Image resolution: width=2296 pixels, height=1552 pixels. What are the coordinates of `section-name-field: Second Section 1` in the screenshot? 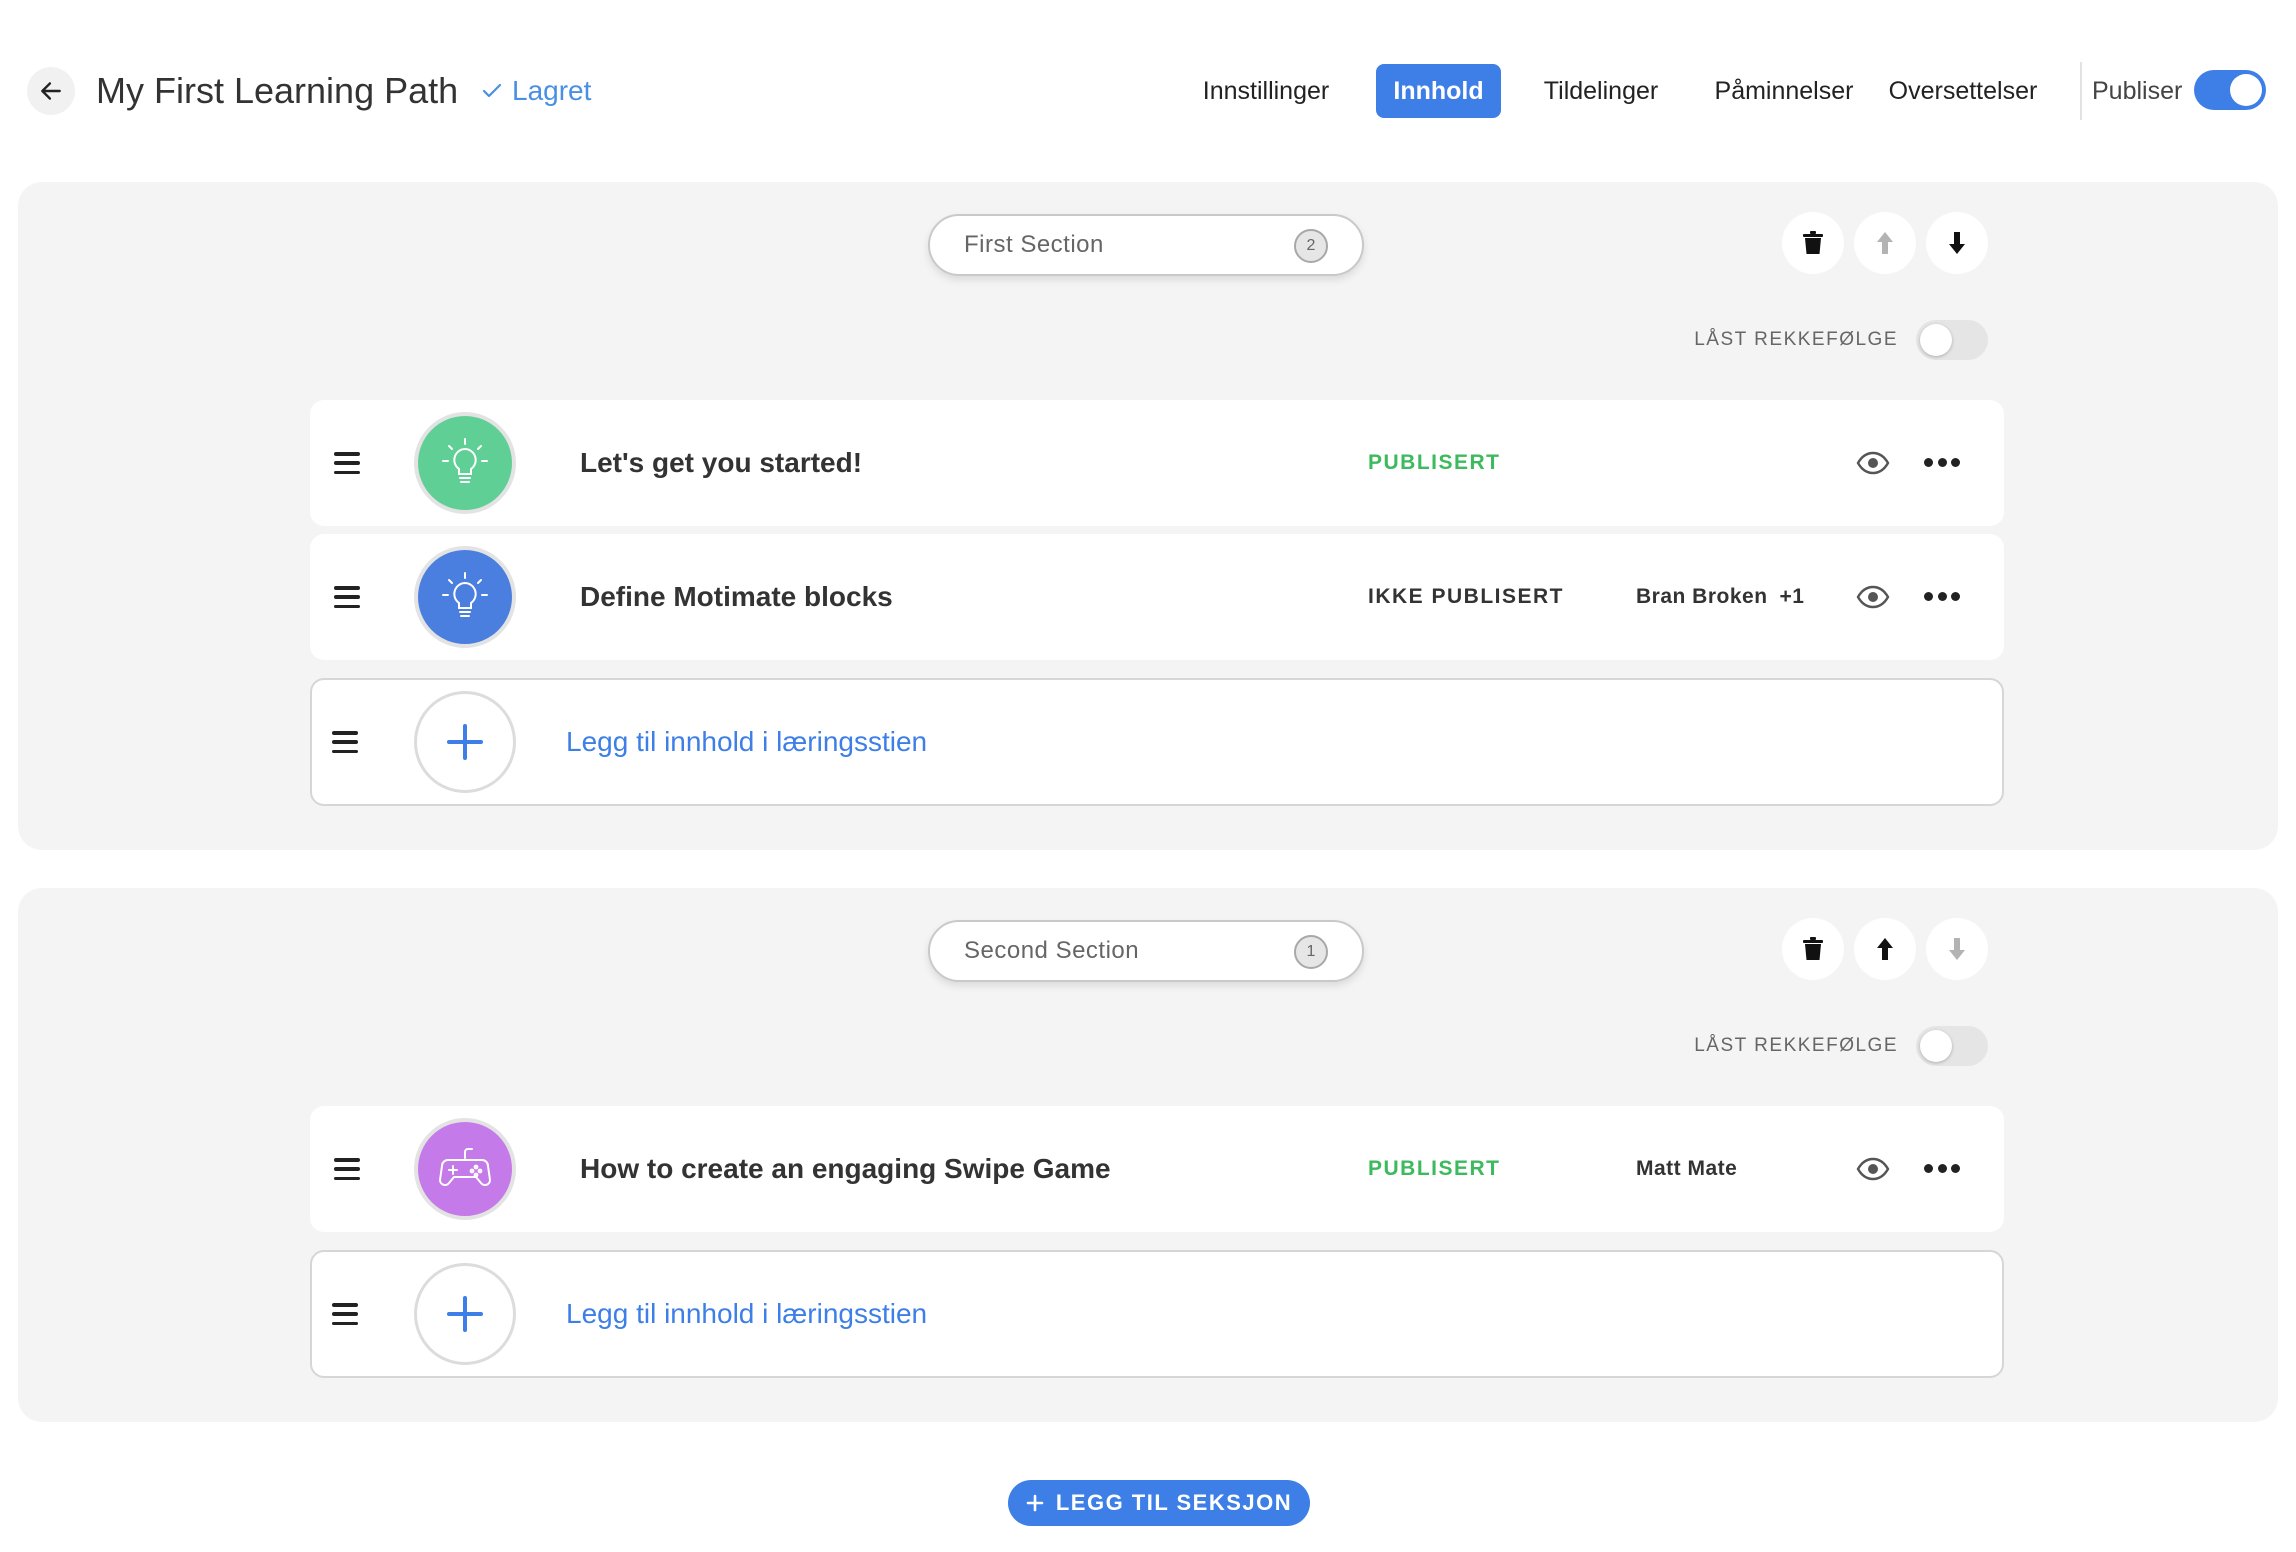 It's located at (1146, 951).